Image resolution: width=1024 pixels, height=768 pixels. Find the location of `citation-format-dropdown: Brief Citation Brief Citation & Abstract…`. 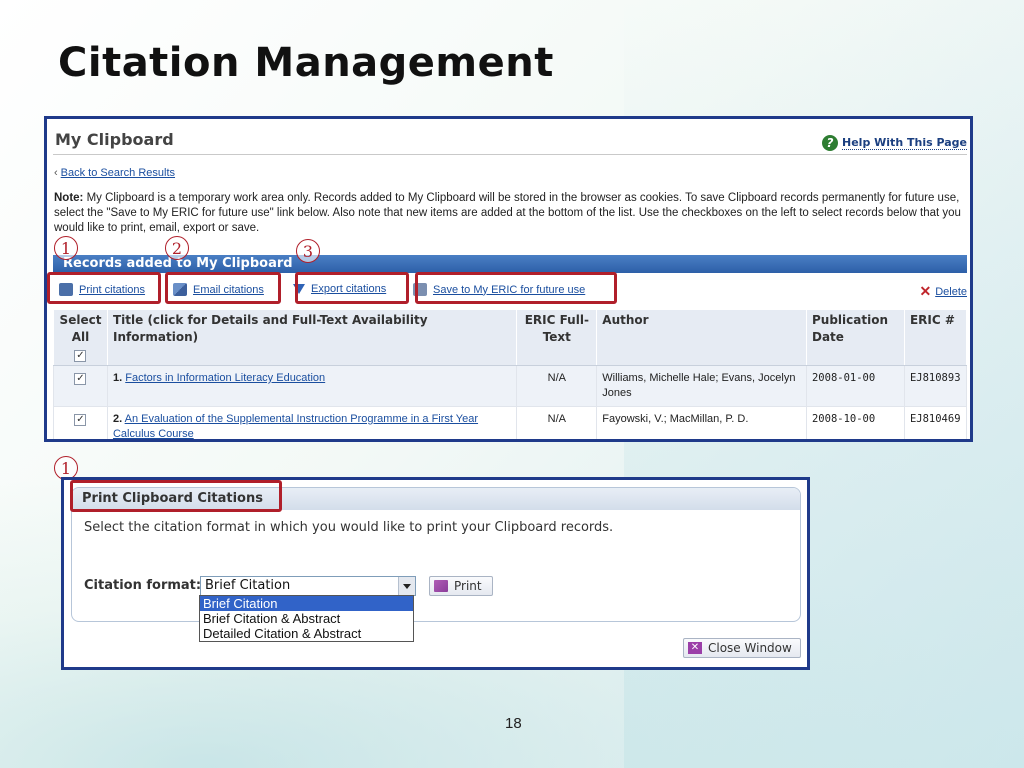

citation-format-dropdown: Brief Citation Brief Citation & Abstract… is located at coordinates (306, 618).